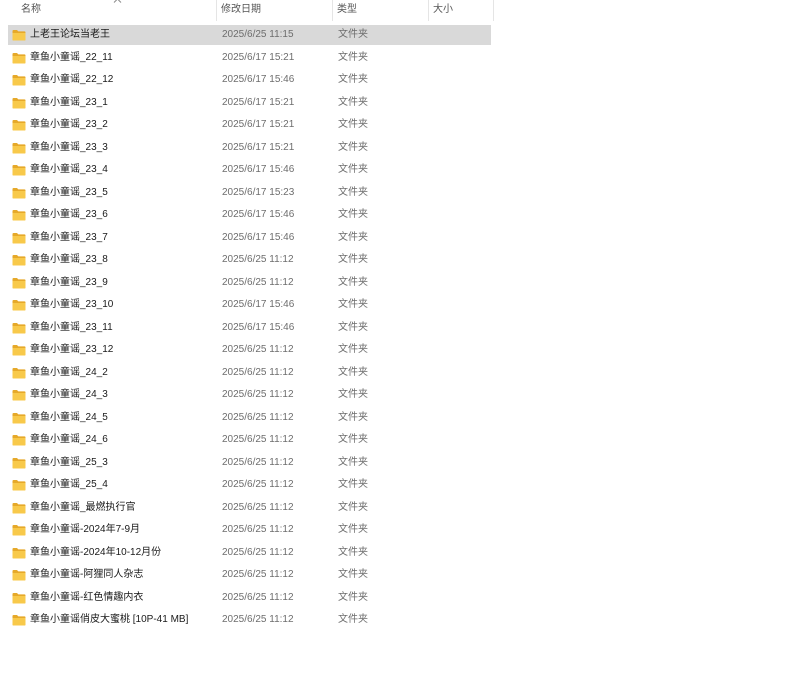 The width and height of the screenshot is (800, 674). Describe the element at coordinates (69, 102) in the screenshot. I see `file-name: 章鱼小童谣_23_1` at that location.